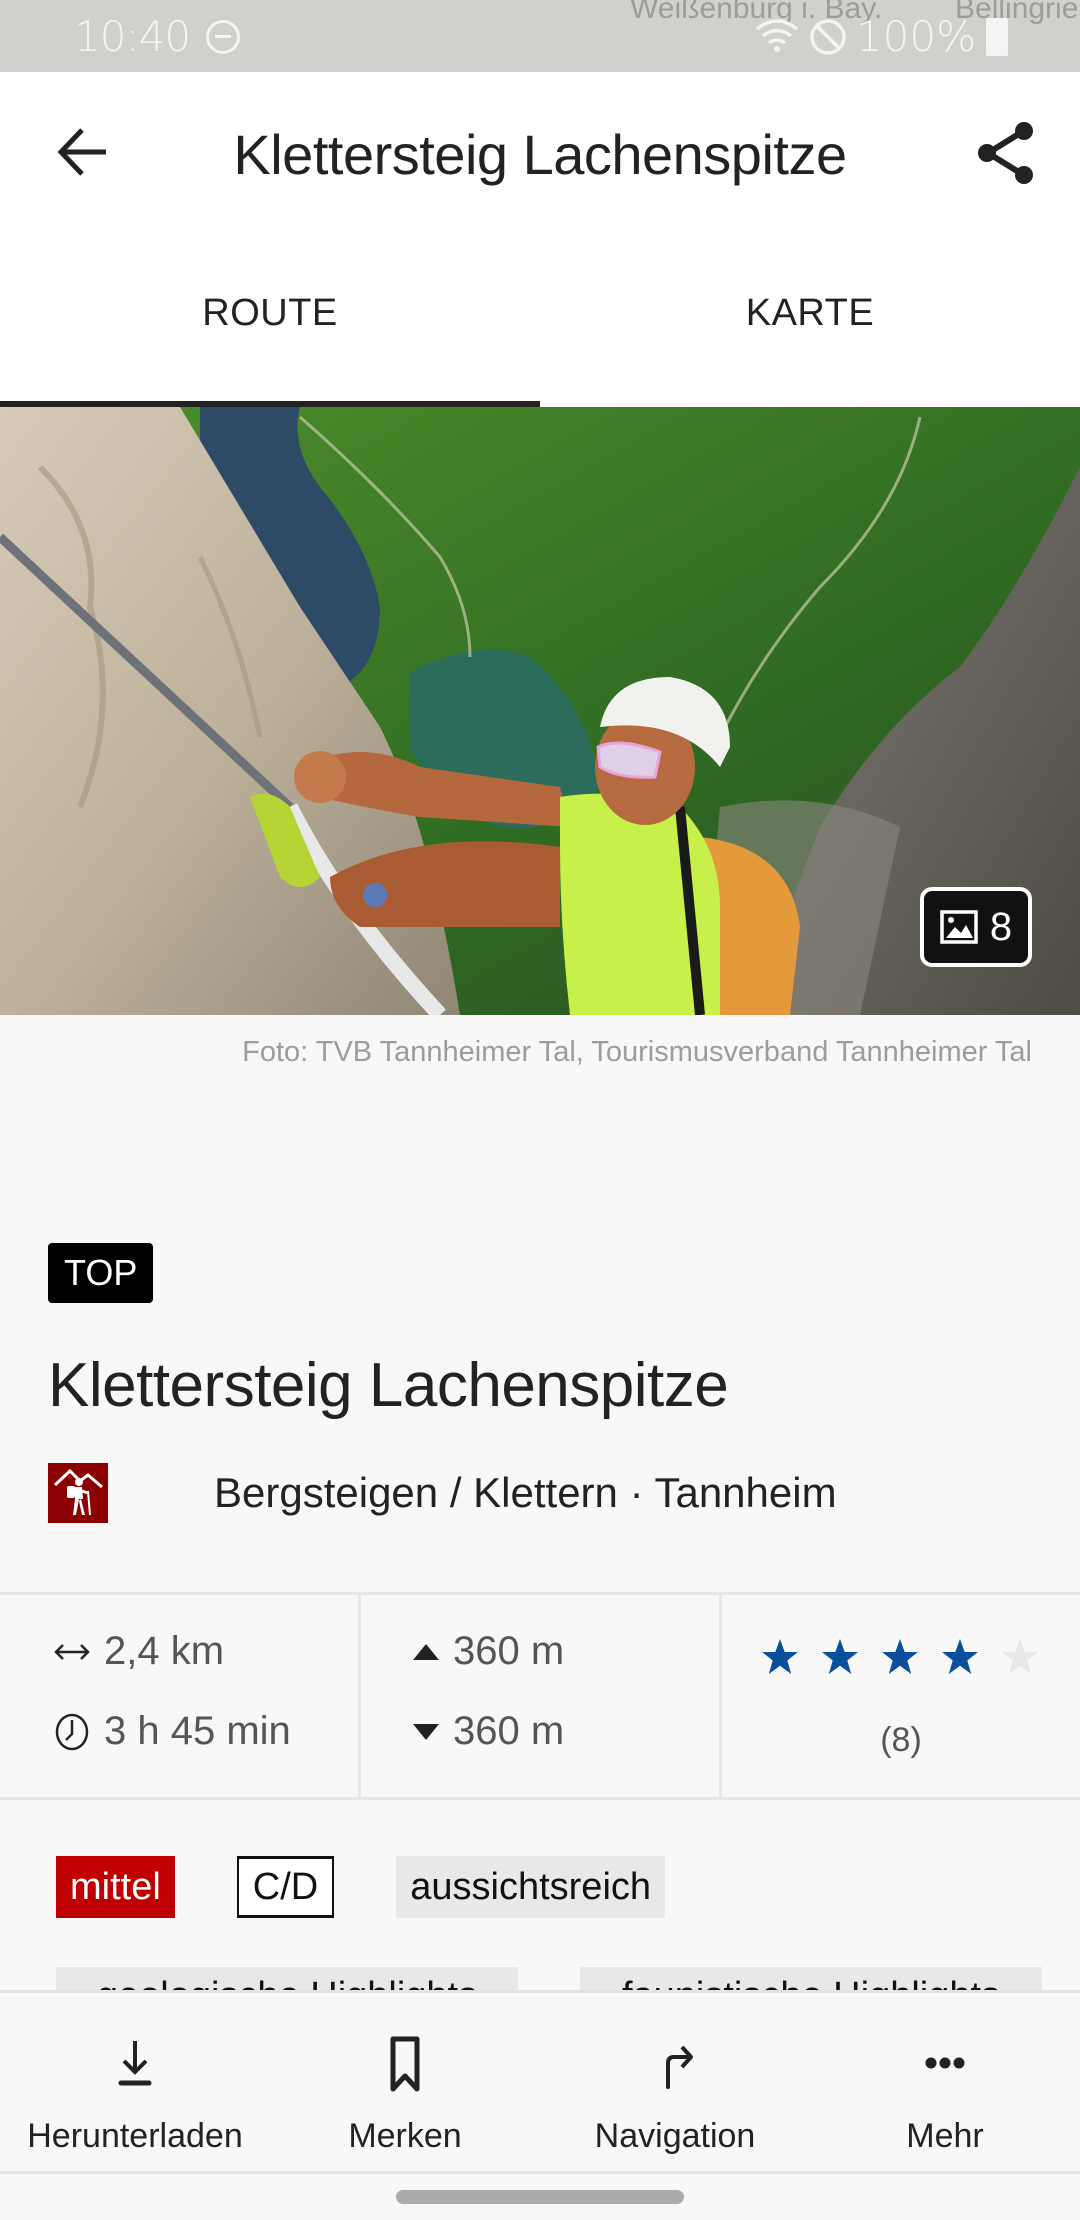 Image resolution: width=1080 pixels, height=2220 pixels. I want to click on tag-grade: C/D, so click(285, 1887).